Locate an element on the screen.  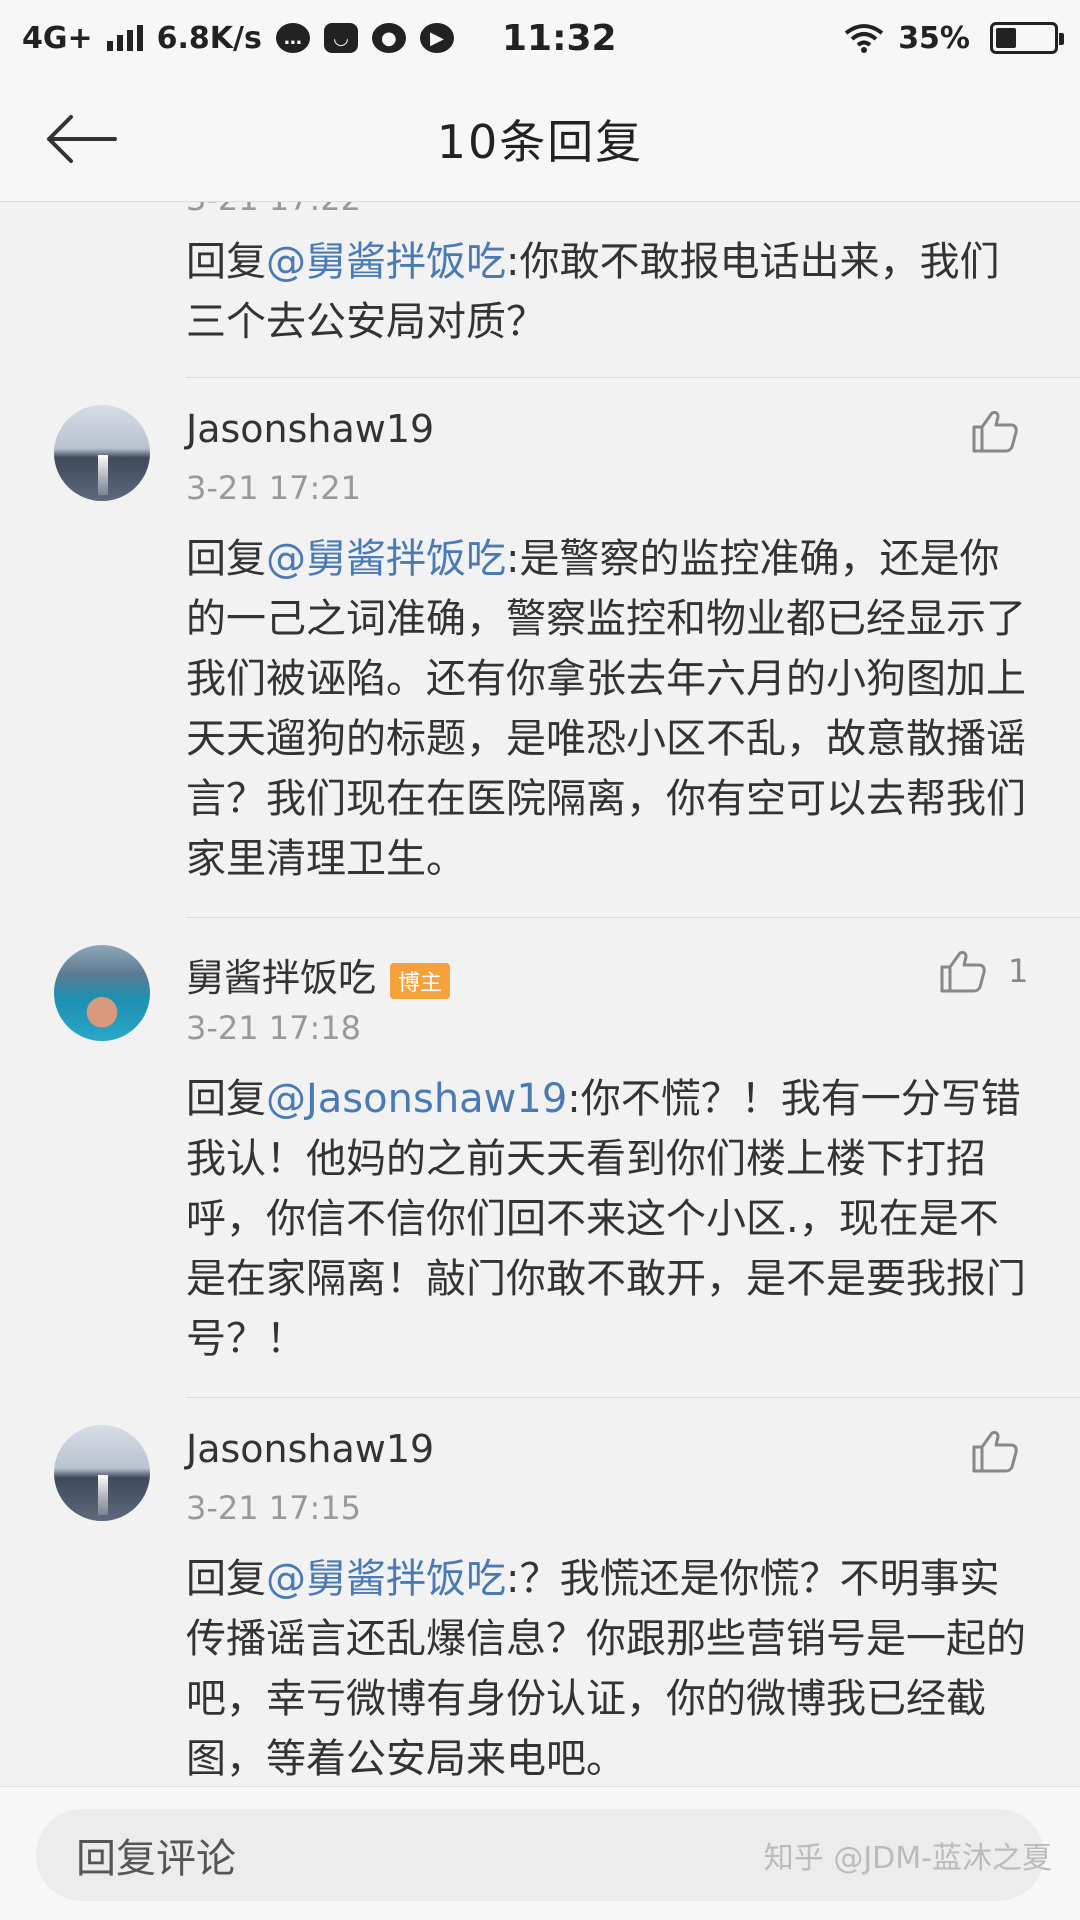
wifi-icon is located at coordinates (864, 38).